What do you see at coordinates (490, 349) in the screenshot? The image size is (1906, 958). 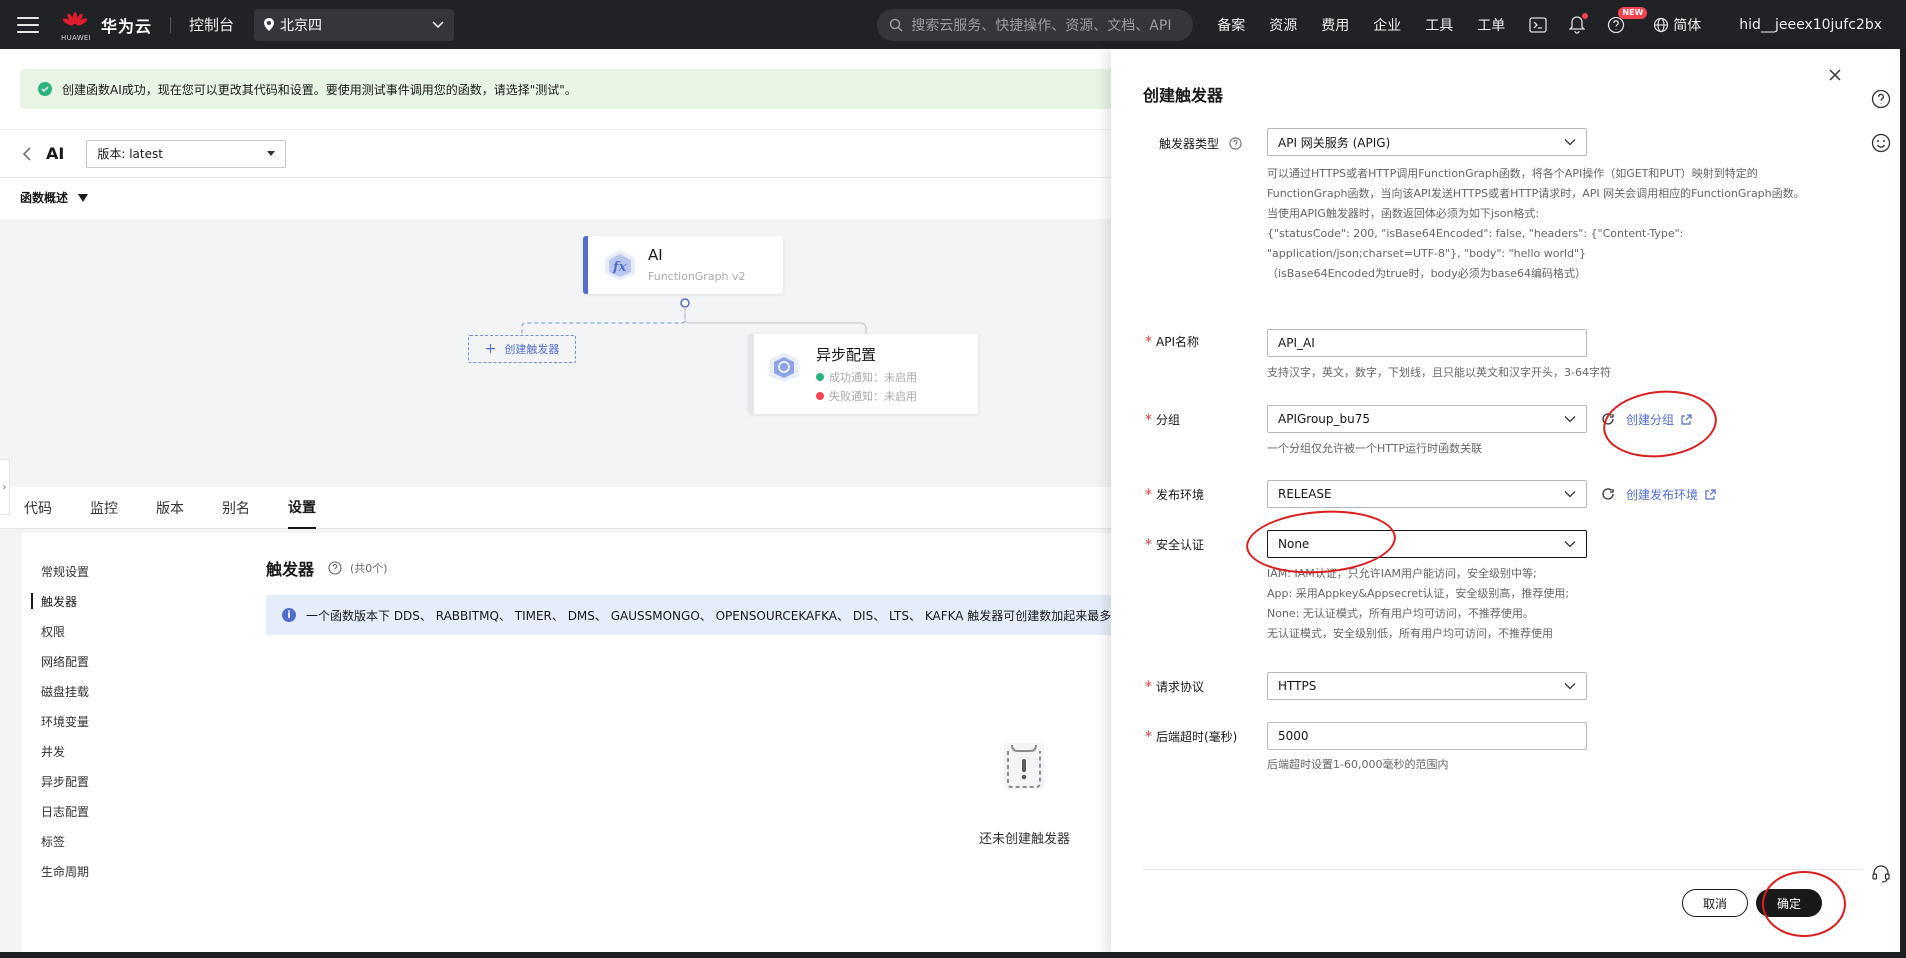 I see `plus-icon: +` at bounding box center [490, 349].